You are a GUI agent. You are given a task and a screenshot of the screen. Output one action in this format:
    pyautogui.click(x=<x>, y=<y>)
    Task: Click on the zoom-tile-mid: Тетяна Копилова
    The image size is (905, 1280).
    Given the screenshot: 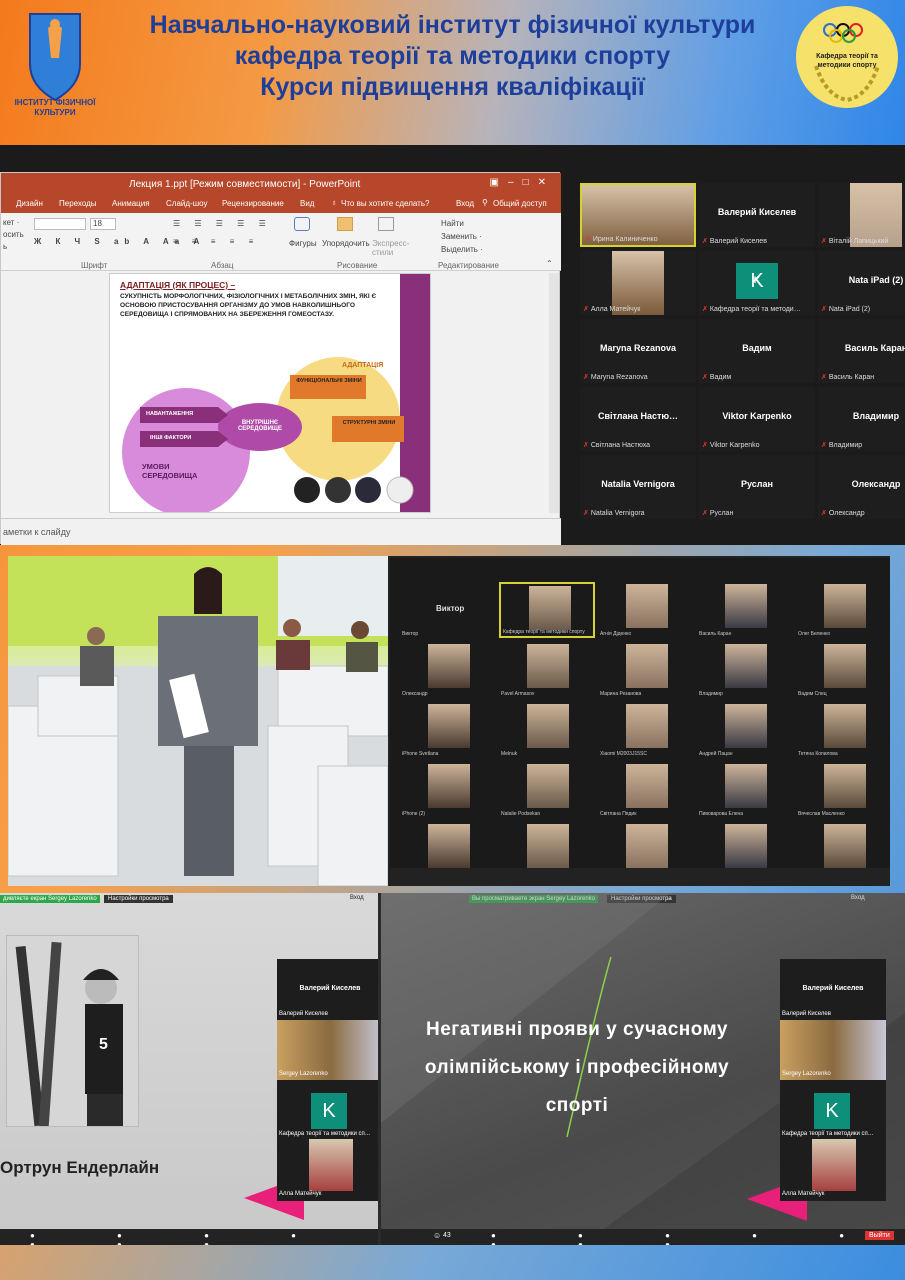 What is the action you would take?
    pyautogui.click(x=844, y=730)
    